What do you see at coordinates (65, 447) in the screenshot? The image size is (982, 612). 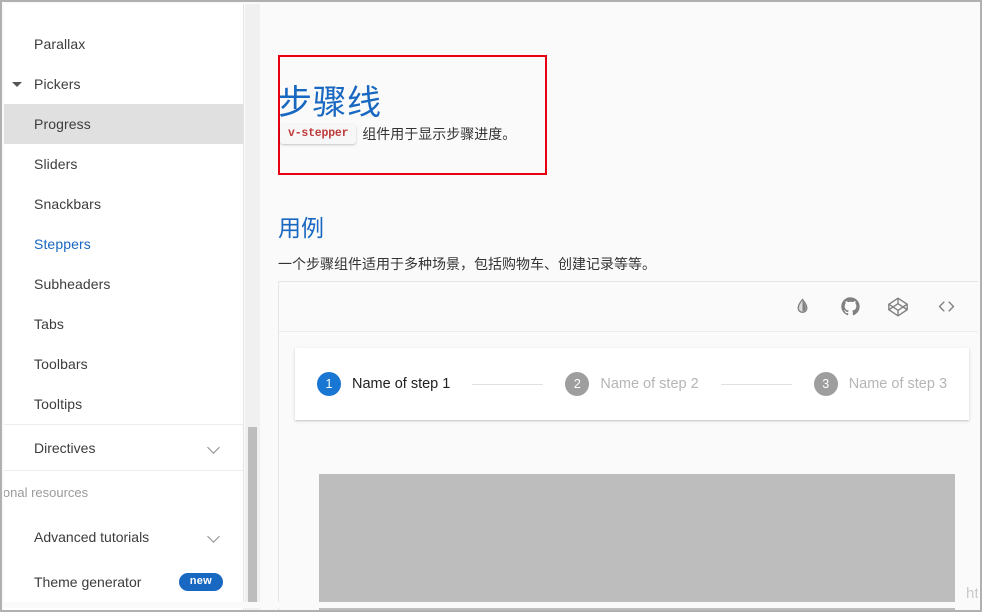 I see `sidebar-group-label: Directives` at bounding box center [65, 447].